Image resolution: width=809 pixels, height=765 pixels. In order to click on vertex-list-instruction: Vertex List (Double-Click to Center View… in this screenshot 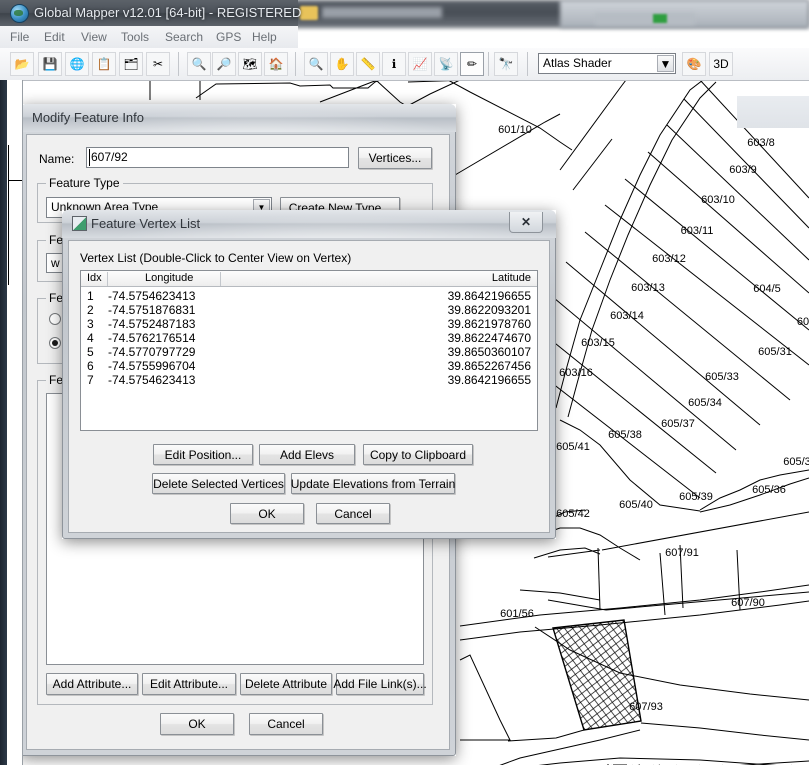, I will do `click(216, 258)`.